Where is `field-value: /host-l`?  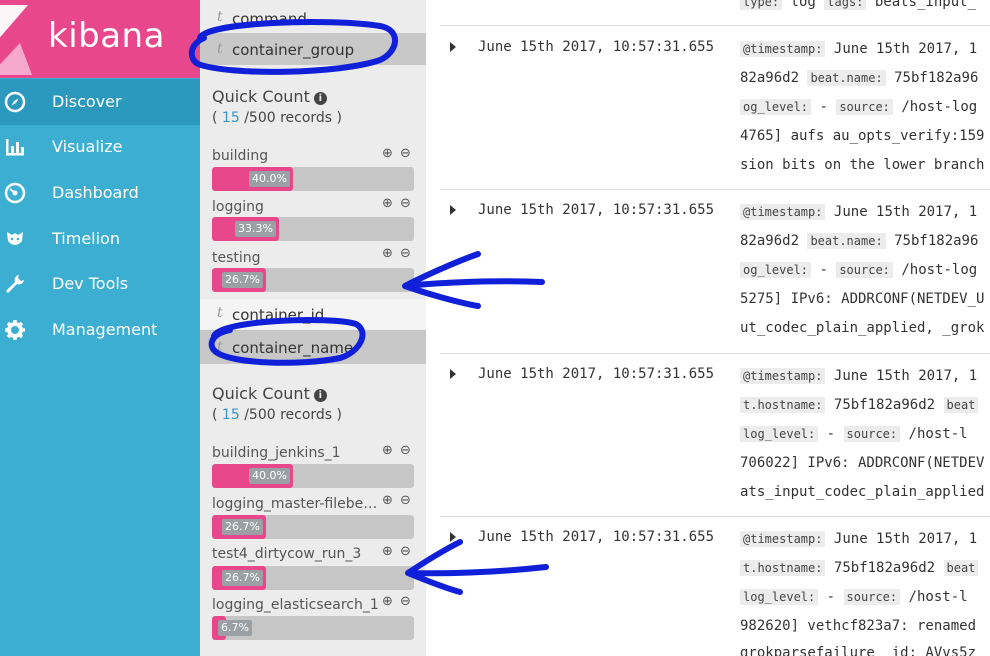 field-value: /host-l is located at coordinates (934, 597).